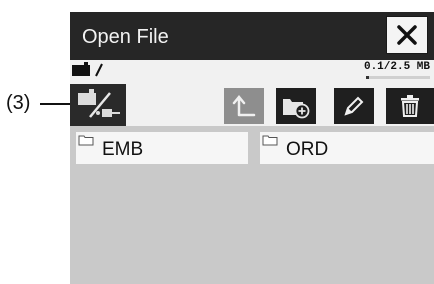 This screenshot has height=284, width=434. I want to click on new-folder-icon, so click(296, 109).